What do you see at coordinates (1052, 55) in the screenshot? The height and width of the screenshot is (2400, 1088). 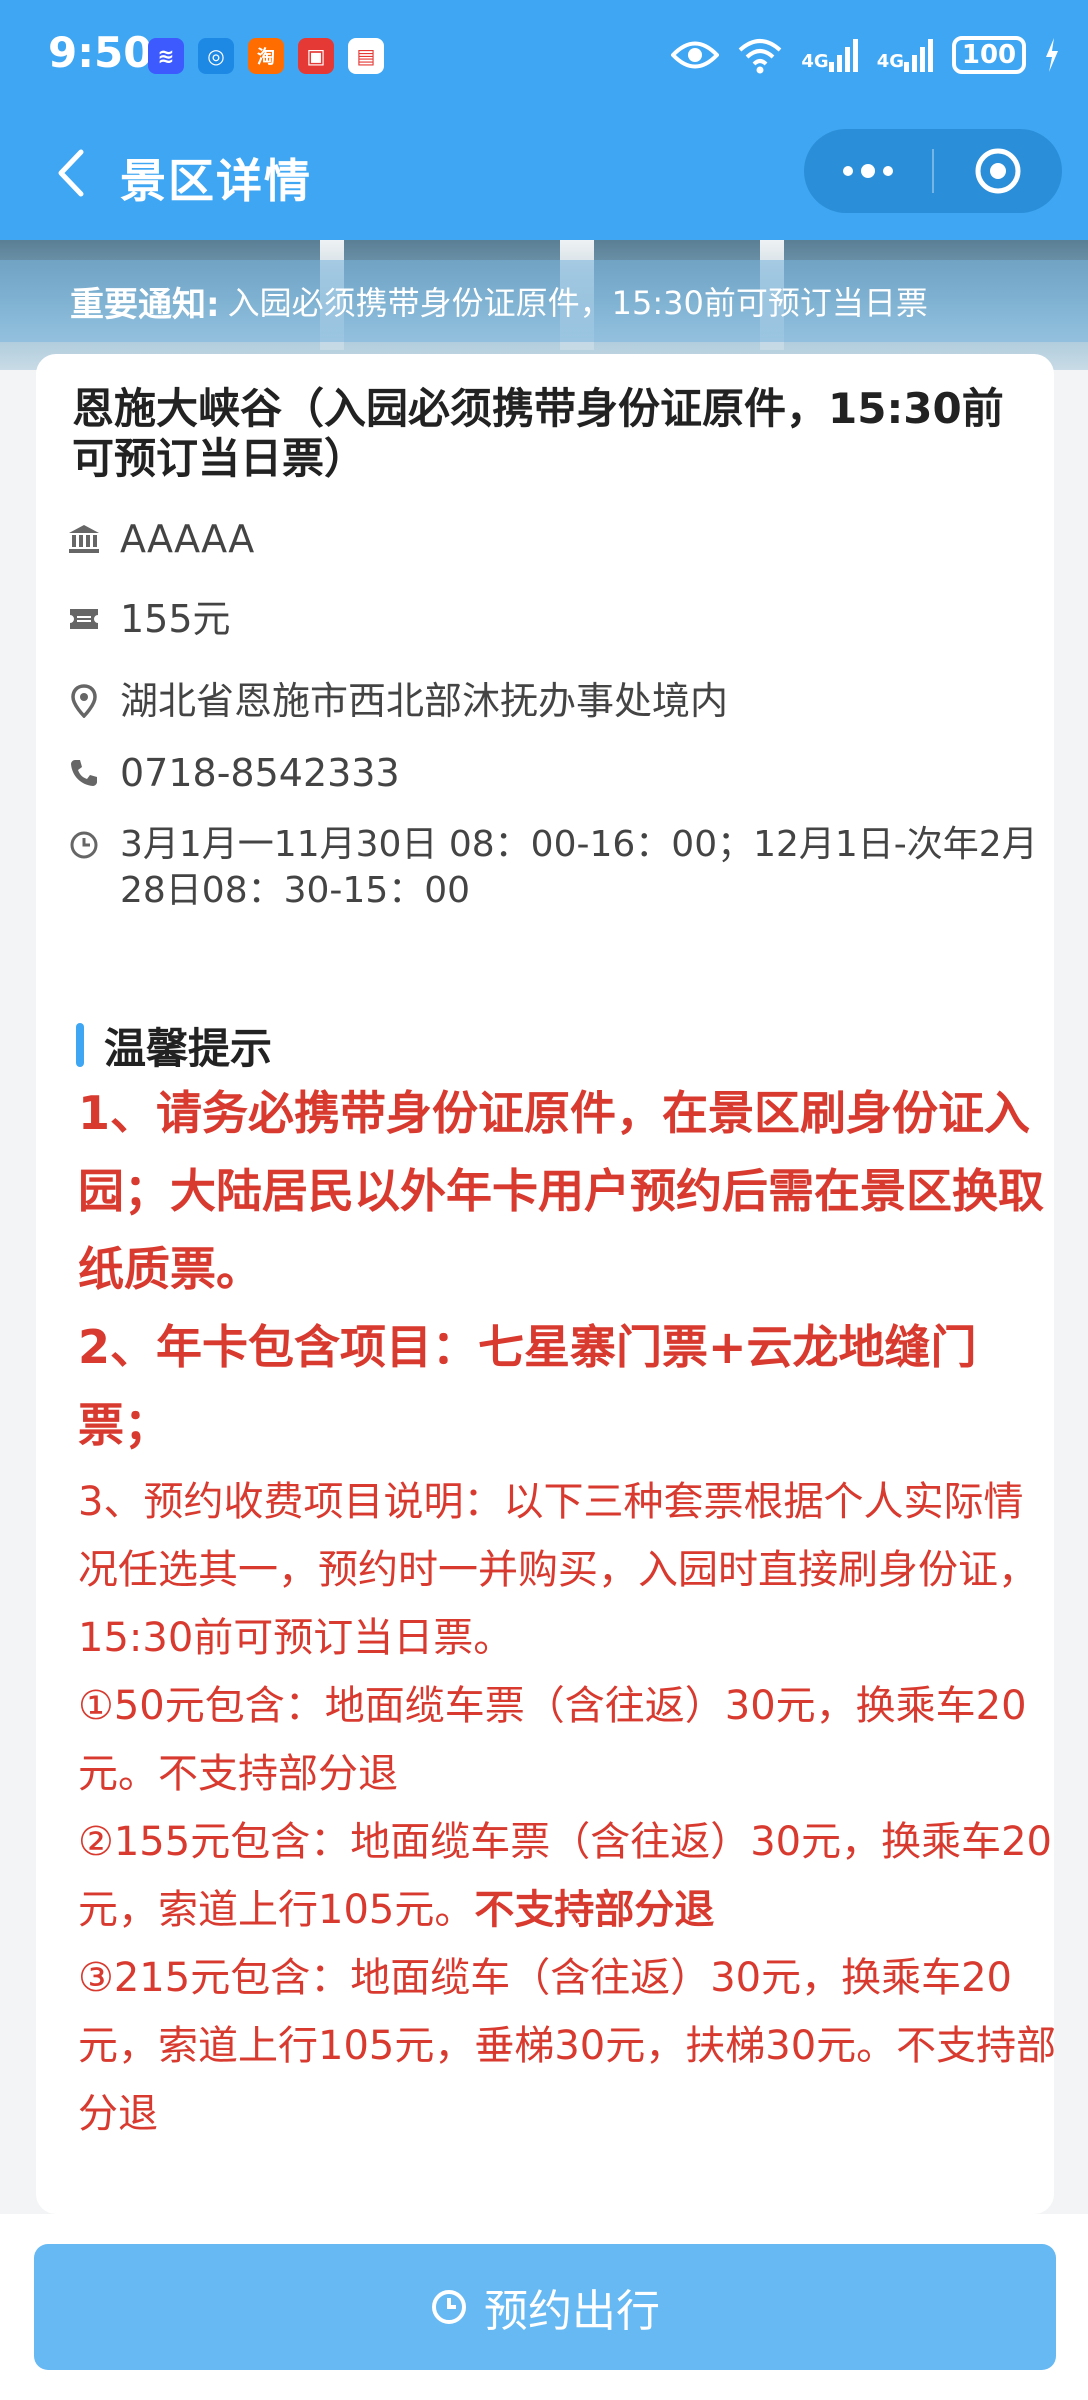 I see `charging-icon` at bounding box center [1052, 55].